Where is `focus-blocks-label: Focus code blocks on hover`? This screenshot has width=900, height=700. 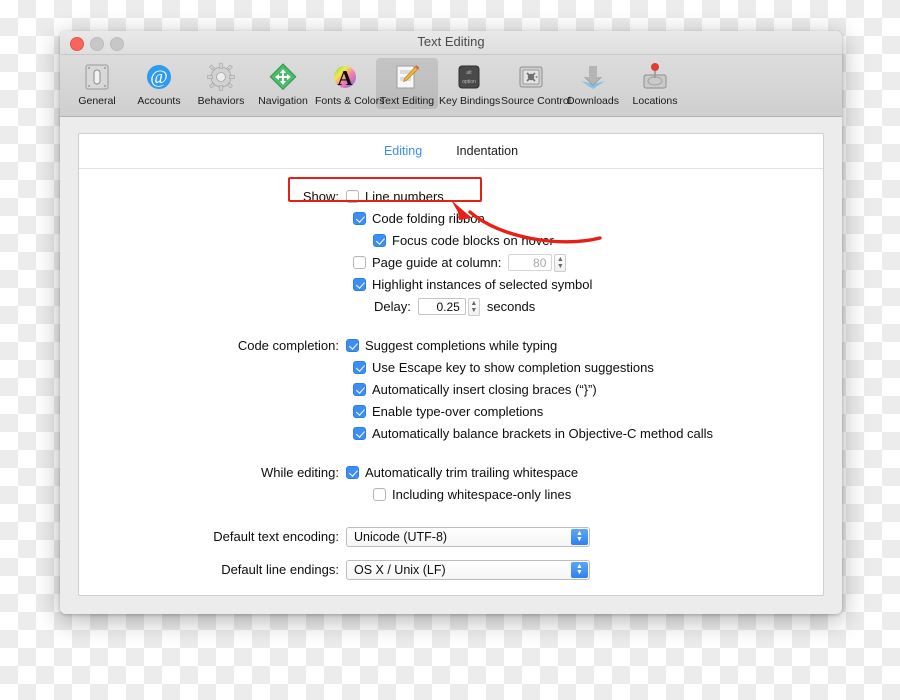 focus-blocks-label: Focus code blocks on hover is located at coordinates (473, 240).